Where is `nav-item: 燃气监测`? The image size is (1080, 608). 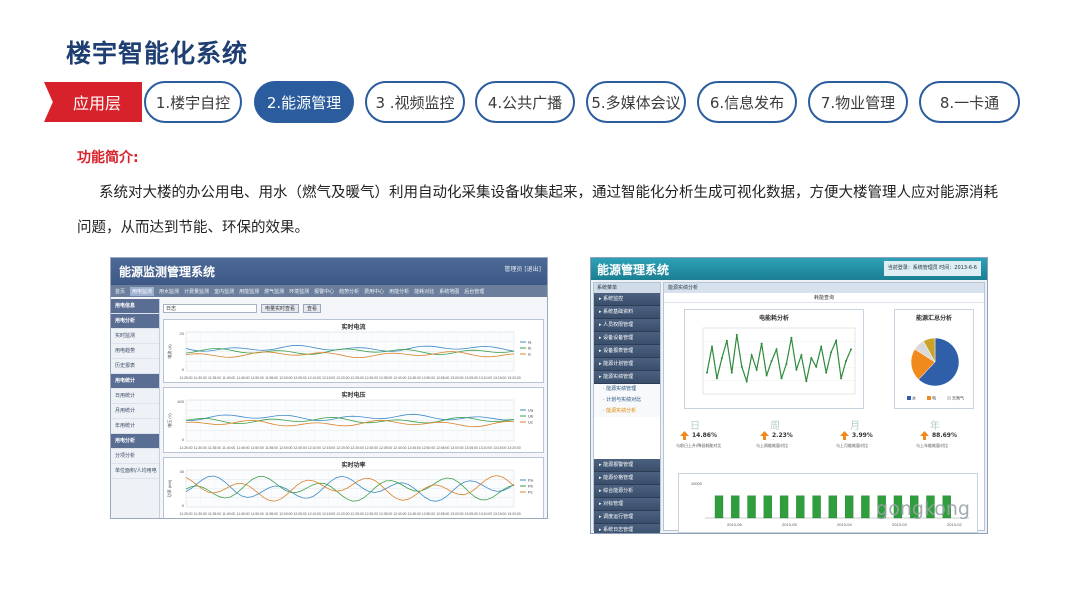
nav-item: 燃气监测 is located at coordinates (274, 291).